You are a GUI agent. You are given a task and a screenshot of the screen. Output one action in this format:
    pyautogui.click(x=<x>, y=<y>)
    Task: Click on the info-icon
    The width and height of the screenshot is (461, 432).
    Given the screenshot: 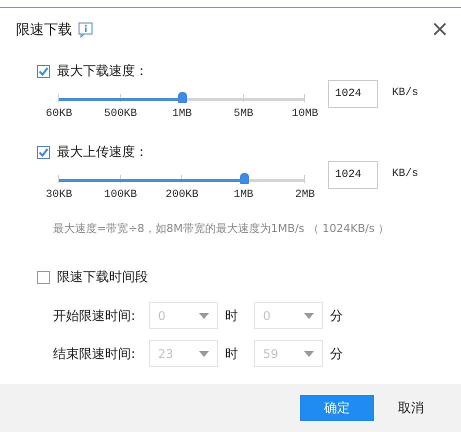 What is the action you would take?
    pyautogui.click(x=85, y=30)
    